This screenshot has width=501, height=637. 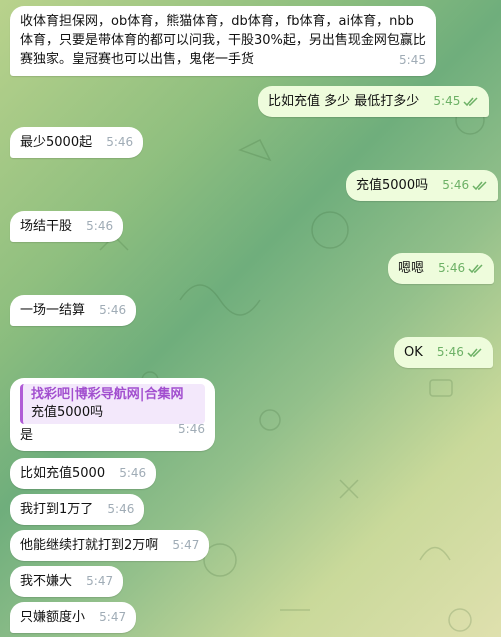 I want to click on message-text: OK, so click(x=413, y=352).